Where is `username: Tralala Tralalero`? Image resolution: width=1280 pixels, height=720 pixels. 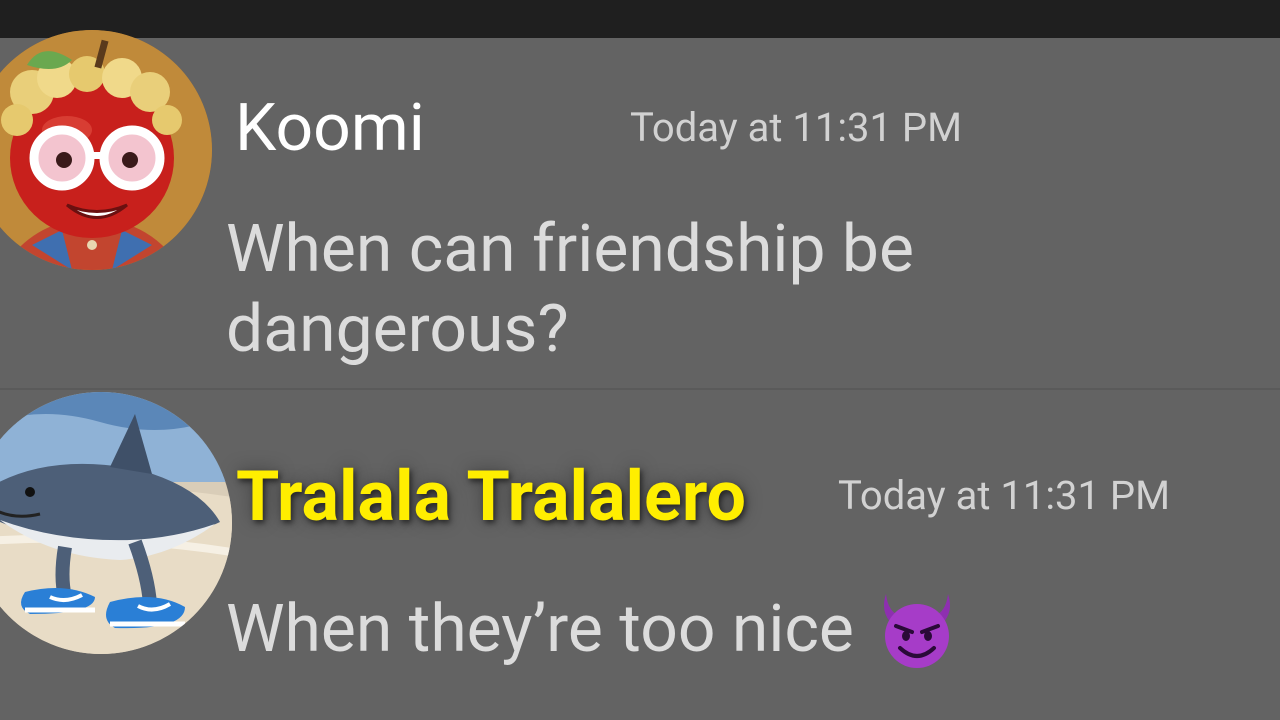
username: Tralala Tralalero is located at coordinates (491, 497).